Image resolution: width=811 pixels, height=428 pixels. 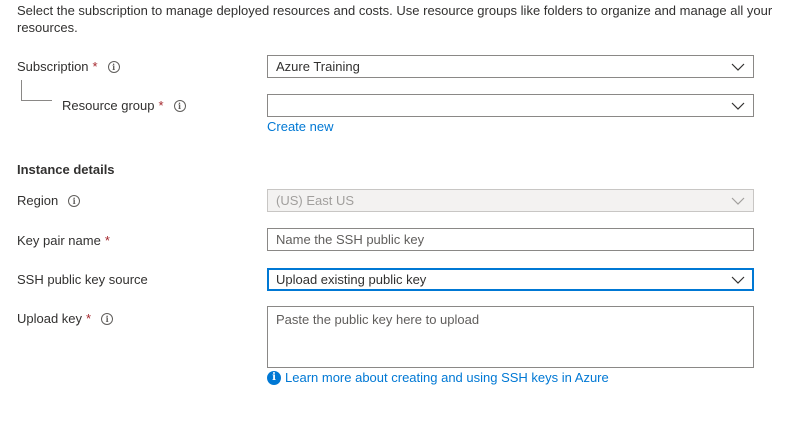 What do you see at coordinates (351, 279) in the screenshot?
I see `ssh-source-value: Upload existing public key` at bounding box center [351, 279].